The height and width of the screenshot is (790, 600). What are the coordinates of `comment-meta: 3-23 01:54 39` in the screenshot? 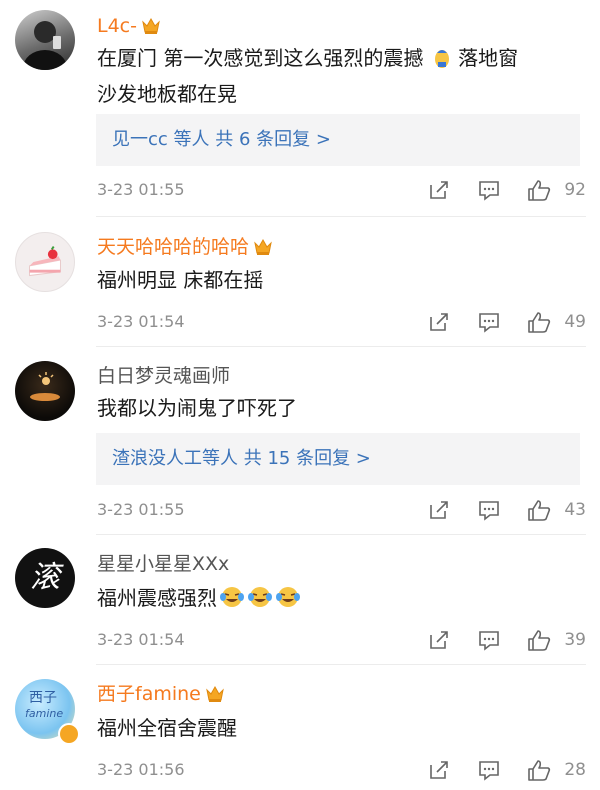 It's located at (341, 640).